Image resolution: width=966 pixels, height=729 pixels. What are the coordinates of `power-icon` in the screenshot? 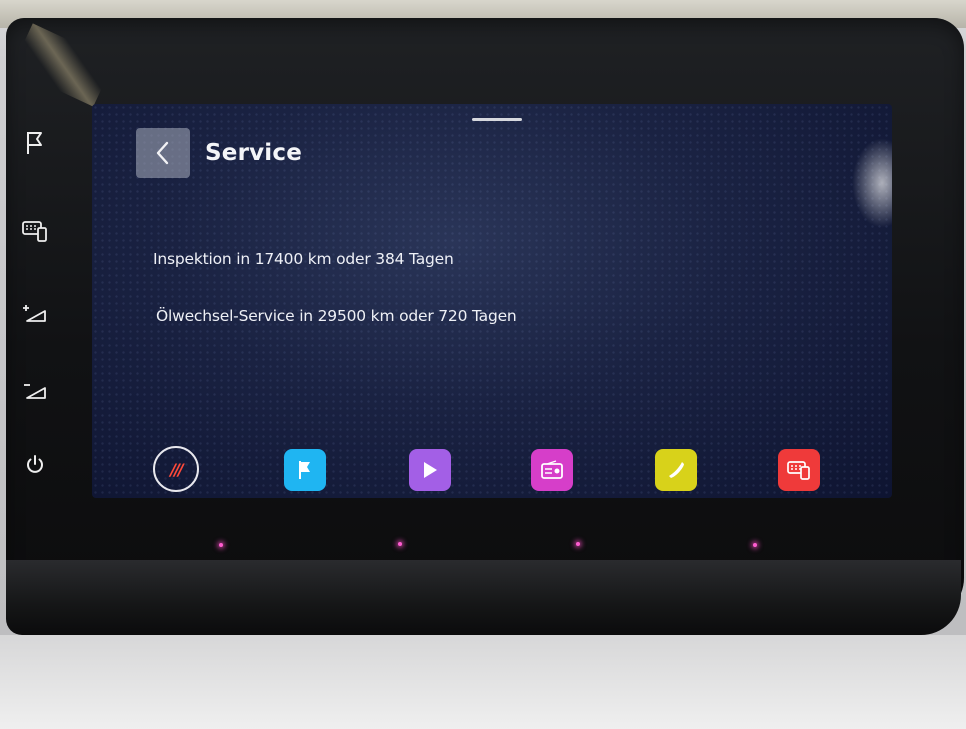 It's located at (35, 464).